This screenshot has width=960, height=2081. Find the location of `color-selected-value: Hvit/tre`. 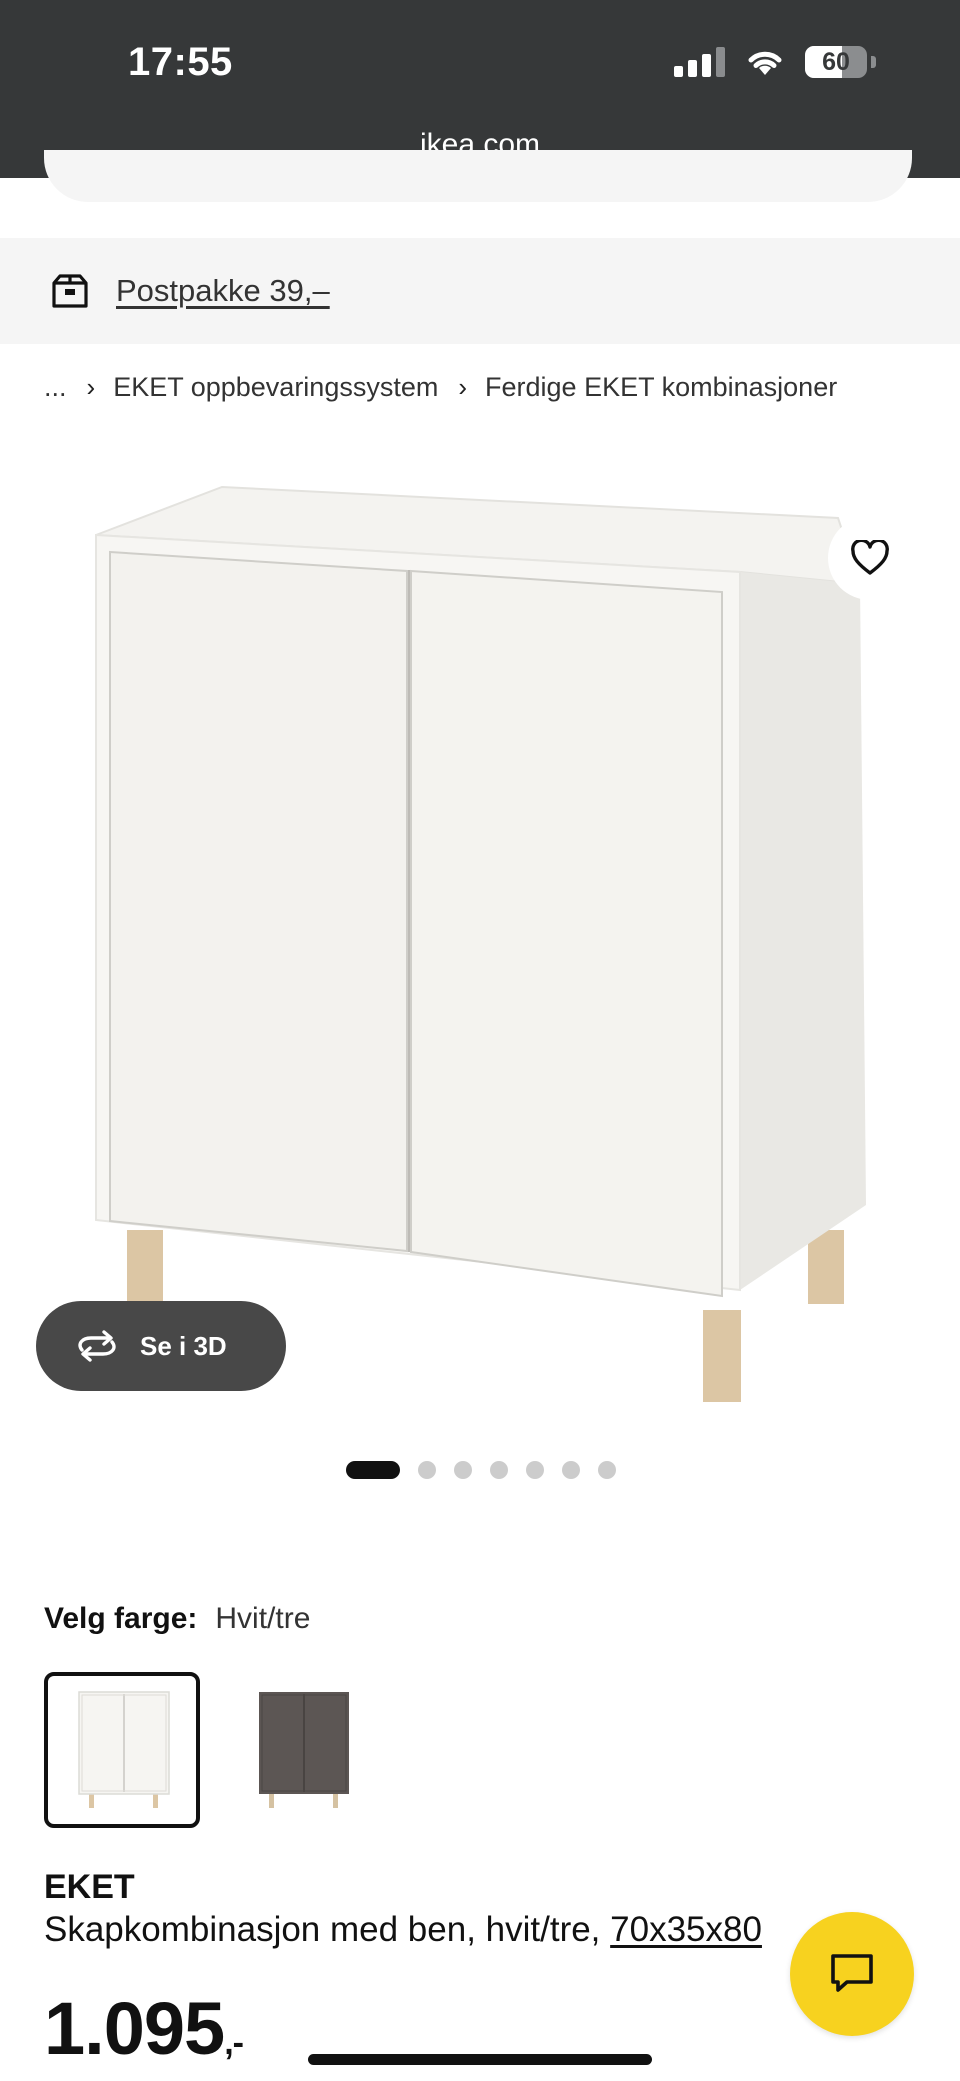

color-selected-value: Hvit/tre is located at coordinates (263, 1618).